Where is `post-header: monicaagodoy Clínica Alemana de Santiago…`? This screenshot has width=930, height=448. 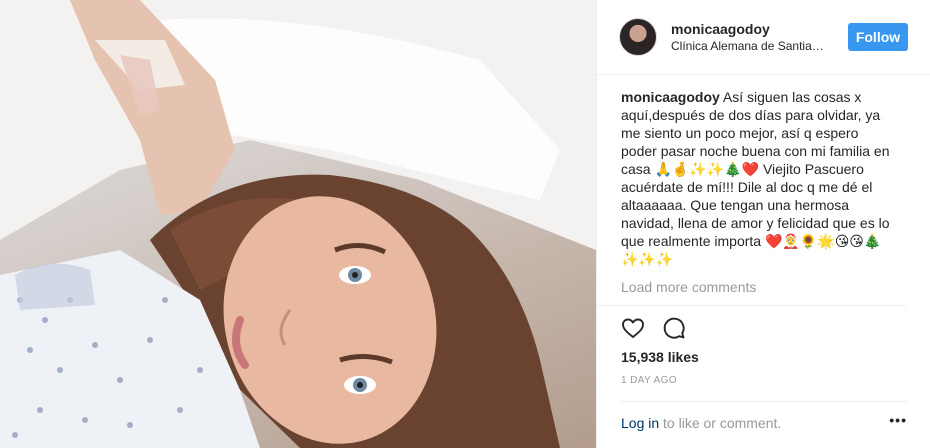 post-header: monicaagodoy Clínica Alemana de Santiago… is located at coordinates (763, 37).